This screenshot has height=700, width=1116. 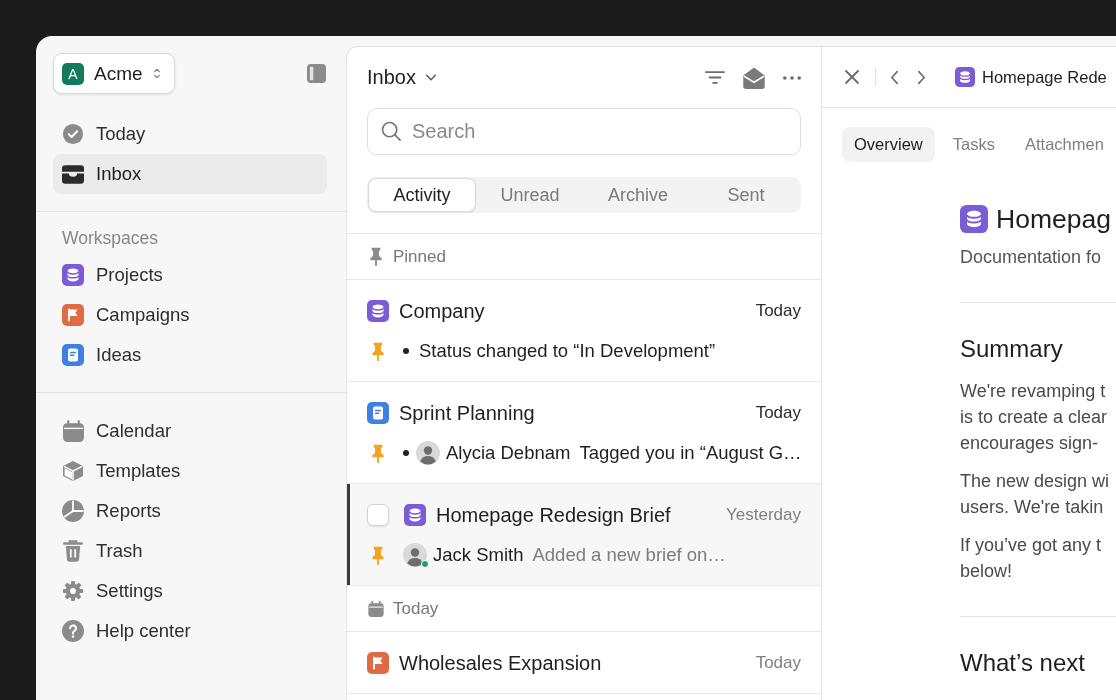 I want to click on section-heading: Workspaces, so click(x=110, y=238).